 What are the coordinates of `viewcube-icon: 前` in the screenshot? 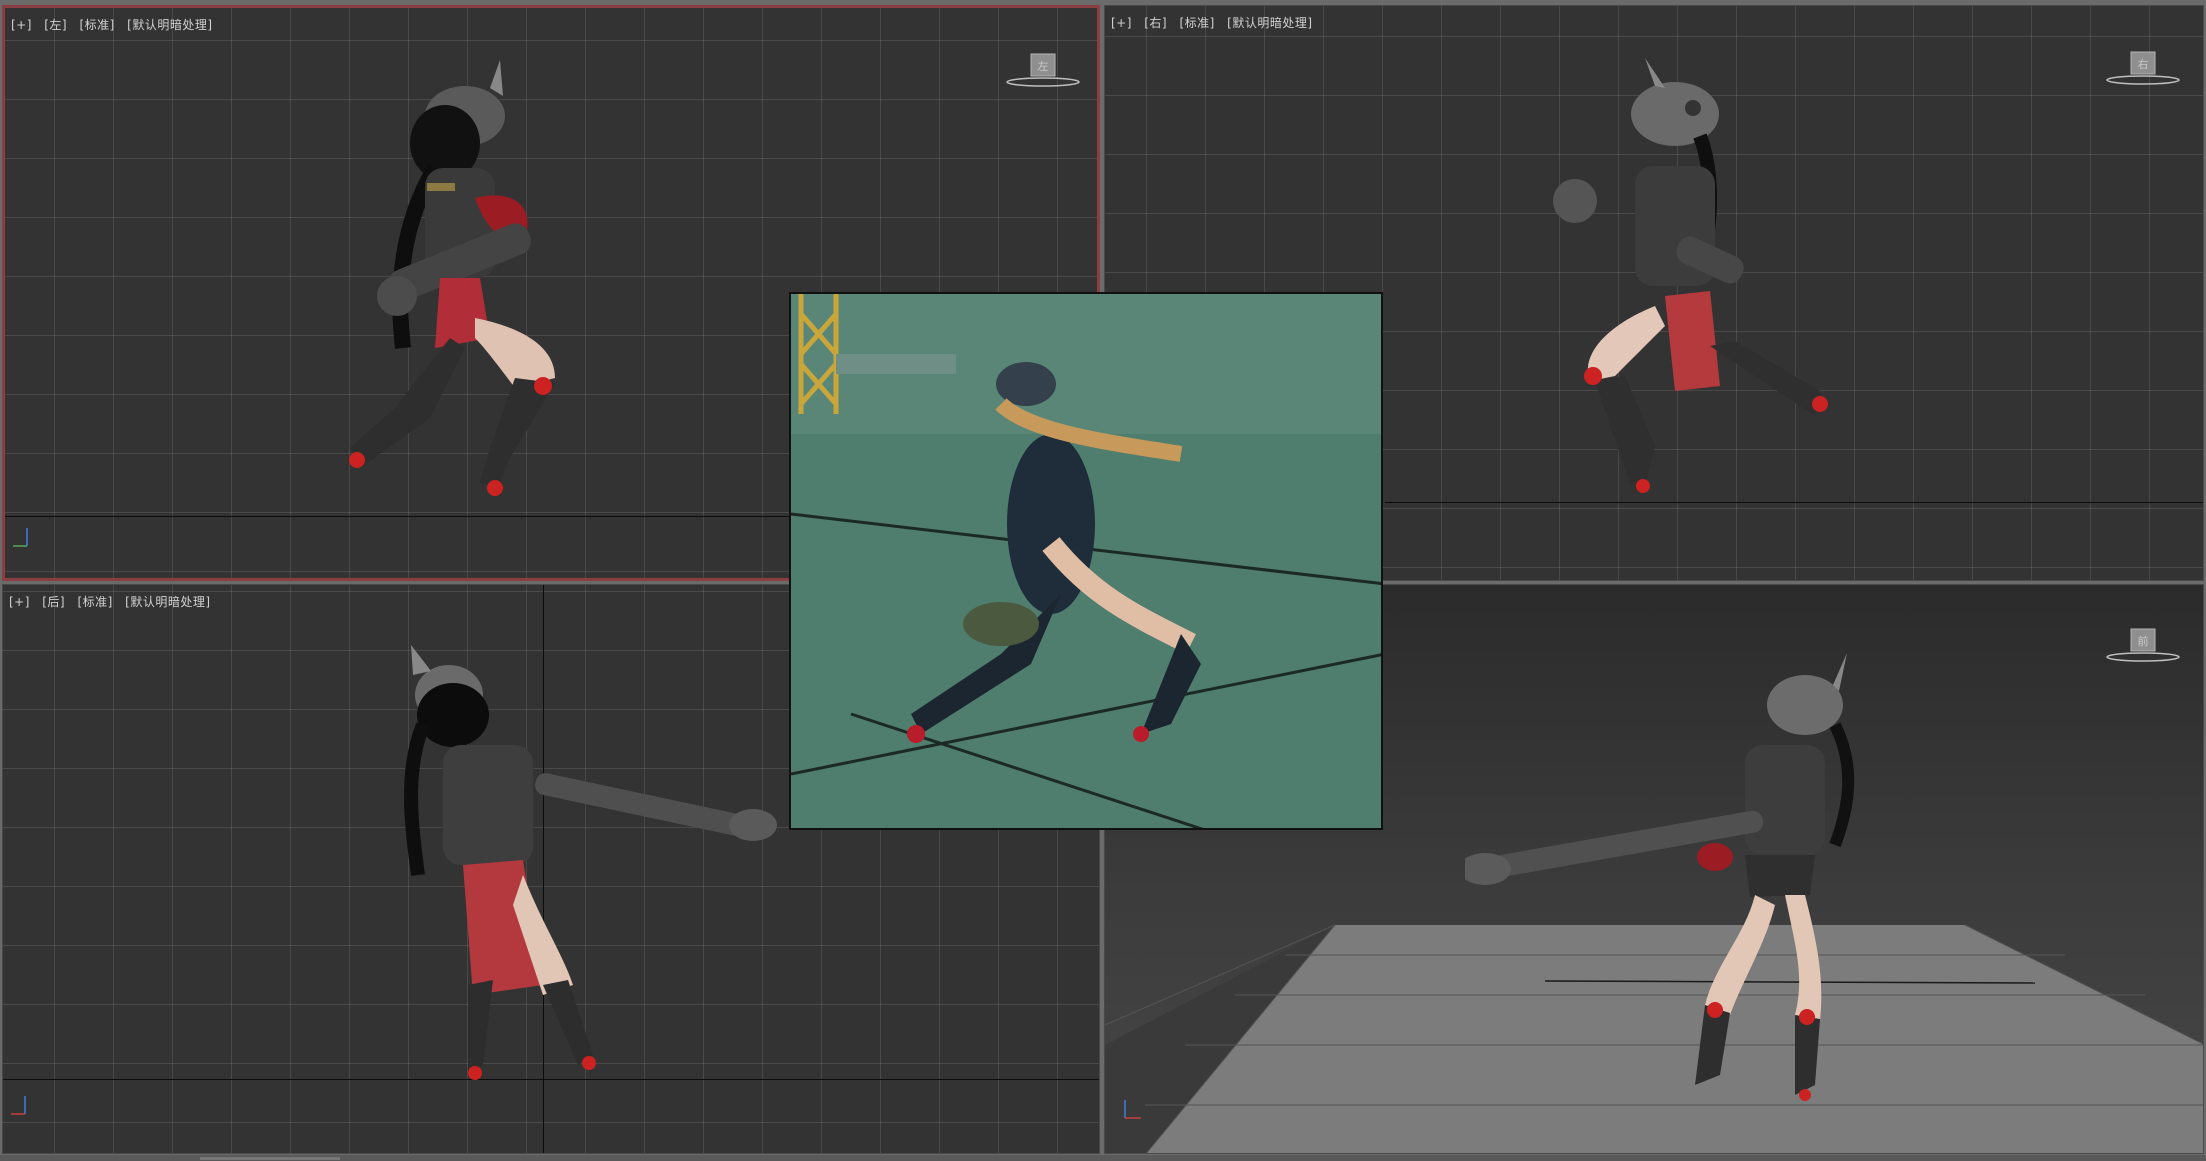 It's located at (2143, 645).